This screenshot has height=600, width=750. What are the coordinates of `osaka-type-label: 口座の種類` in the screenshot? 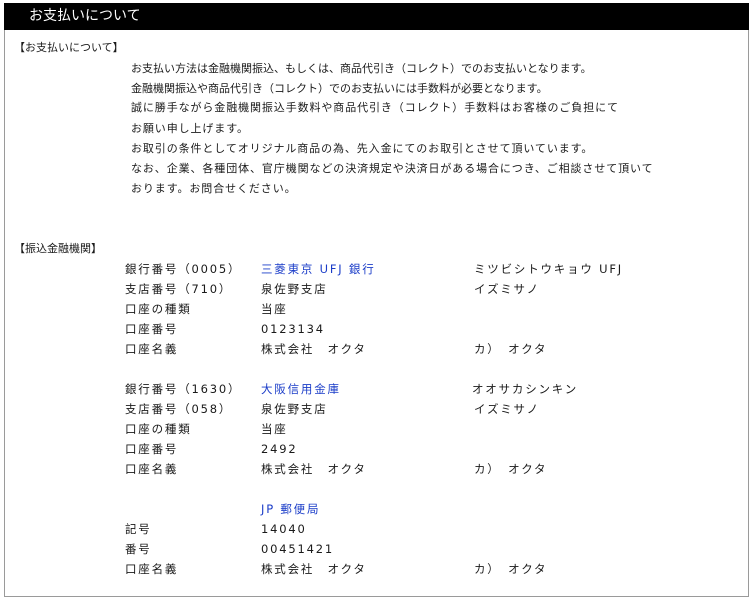 It's located at (158, 429).